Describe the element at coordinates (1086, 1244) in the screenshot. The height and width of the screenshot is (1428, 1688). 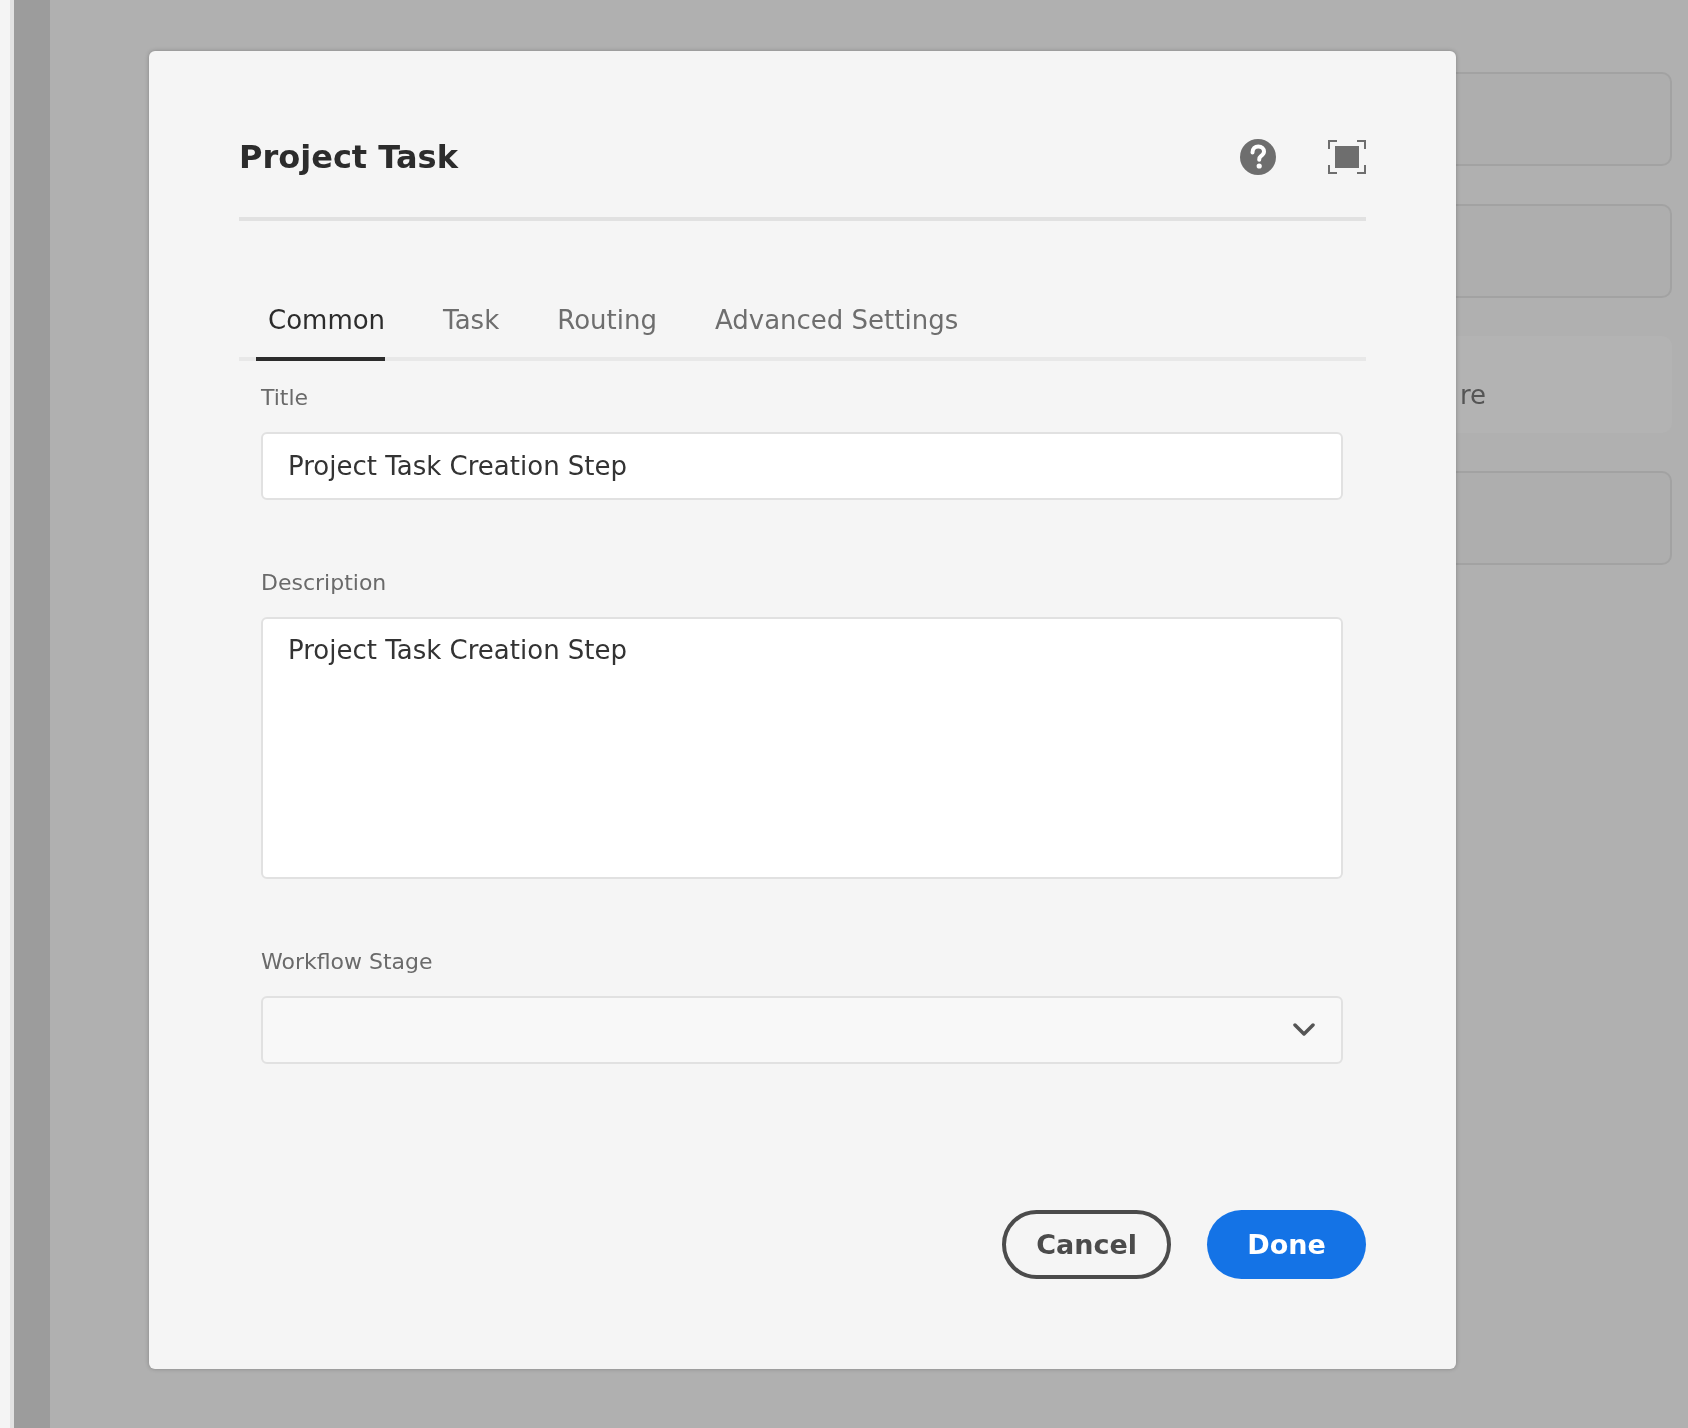
I see `cancel-button: Cancel` at that location.